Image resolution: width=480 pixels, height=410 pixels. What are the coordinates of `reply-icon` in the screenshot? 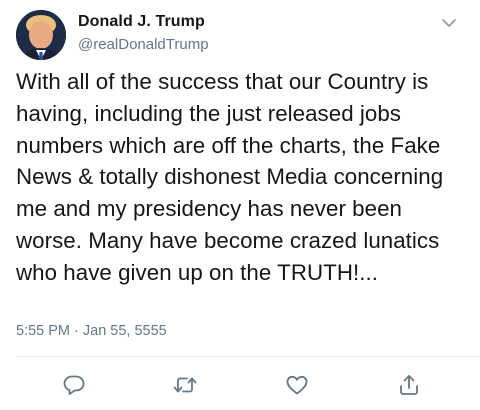 It's located at (74, 385).